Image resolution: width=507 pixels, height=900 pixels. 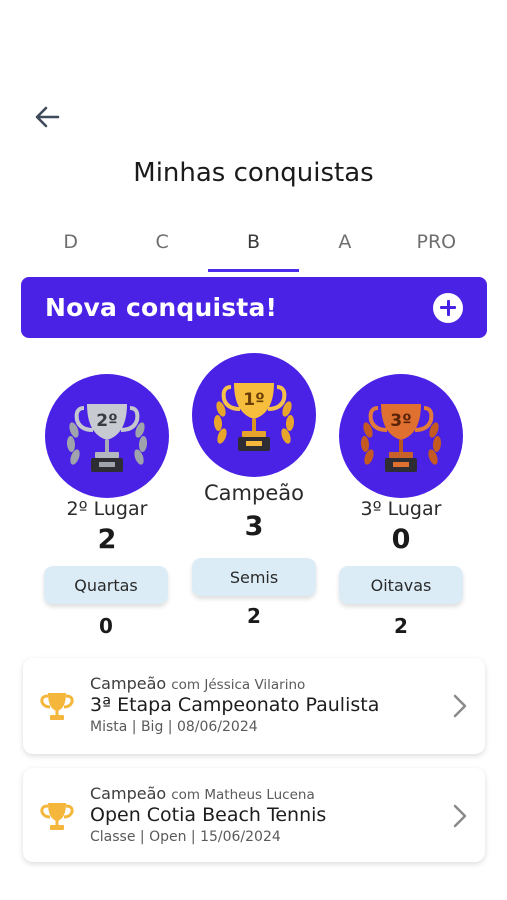 What do you see at coordinates (106, 626) in the screenshot?
I see `quartas-count: 0` at bounding box center [106, 626].